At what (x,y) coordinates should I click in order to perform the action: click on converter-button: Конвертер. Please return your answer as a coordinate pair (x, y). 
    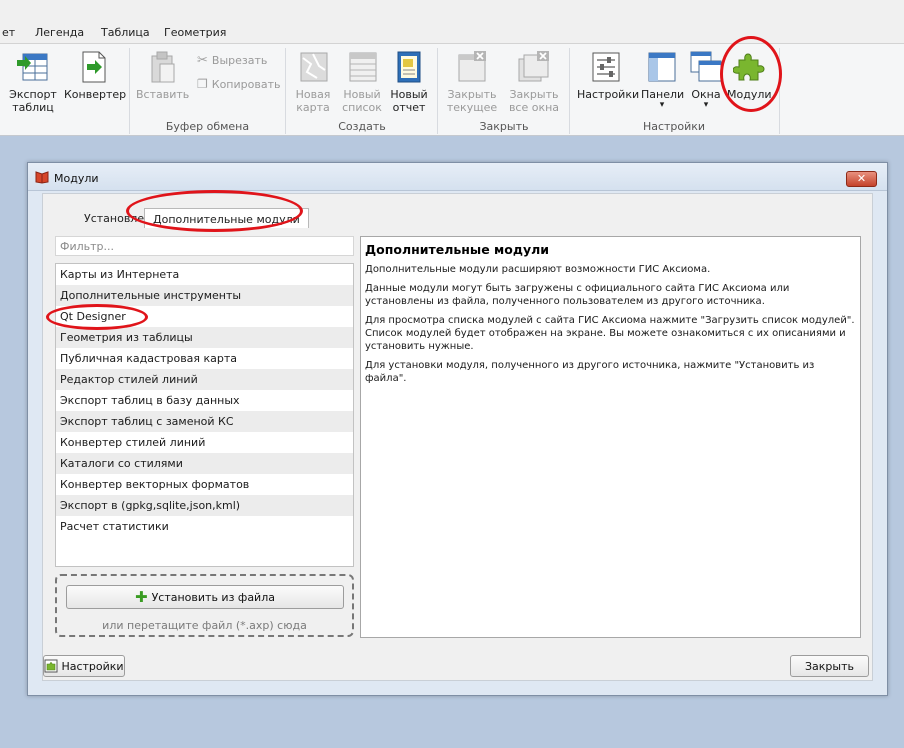
    Looking at the image, I should click on (95, 75).